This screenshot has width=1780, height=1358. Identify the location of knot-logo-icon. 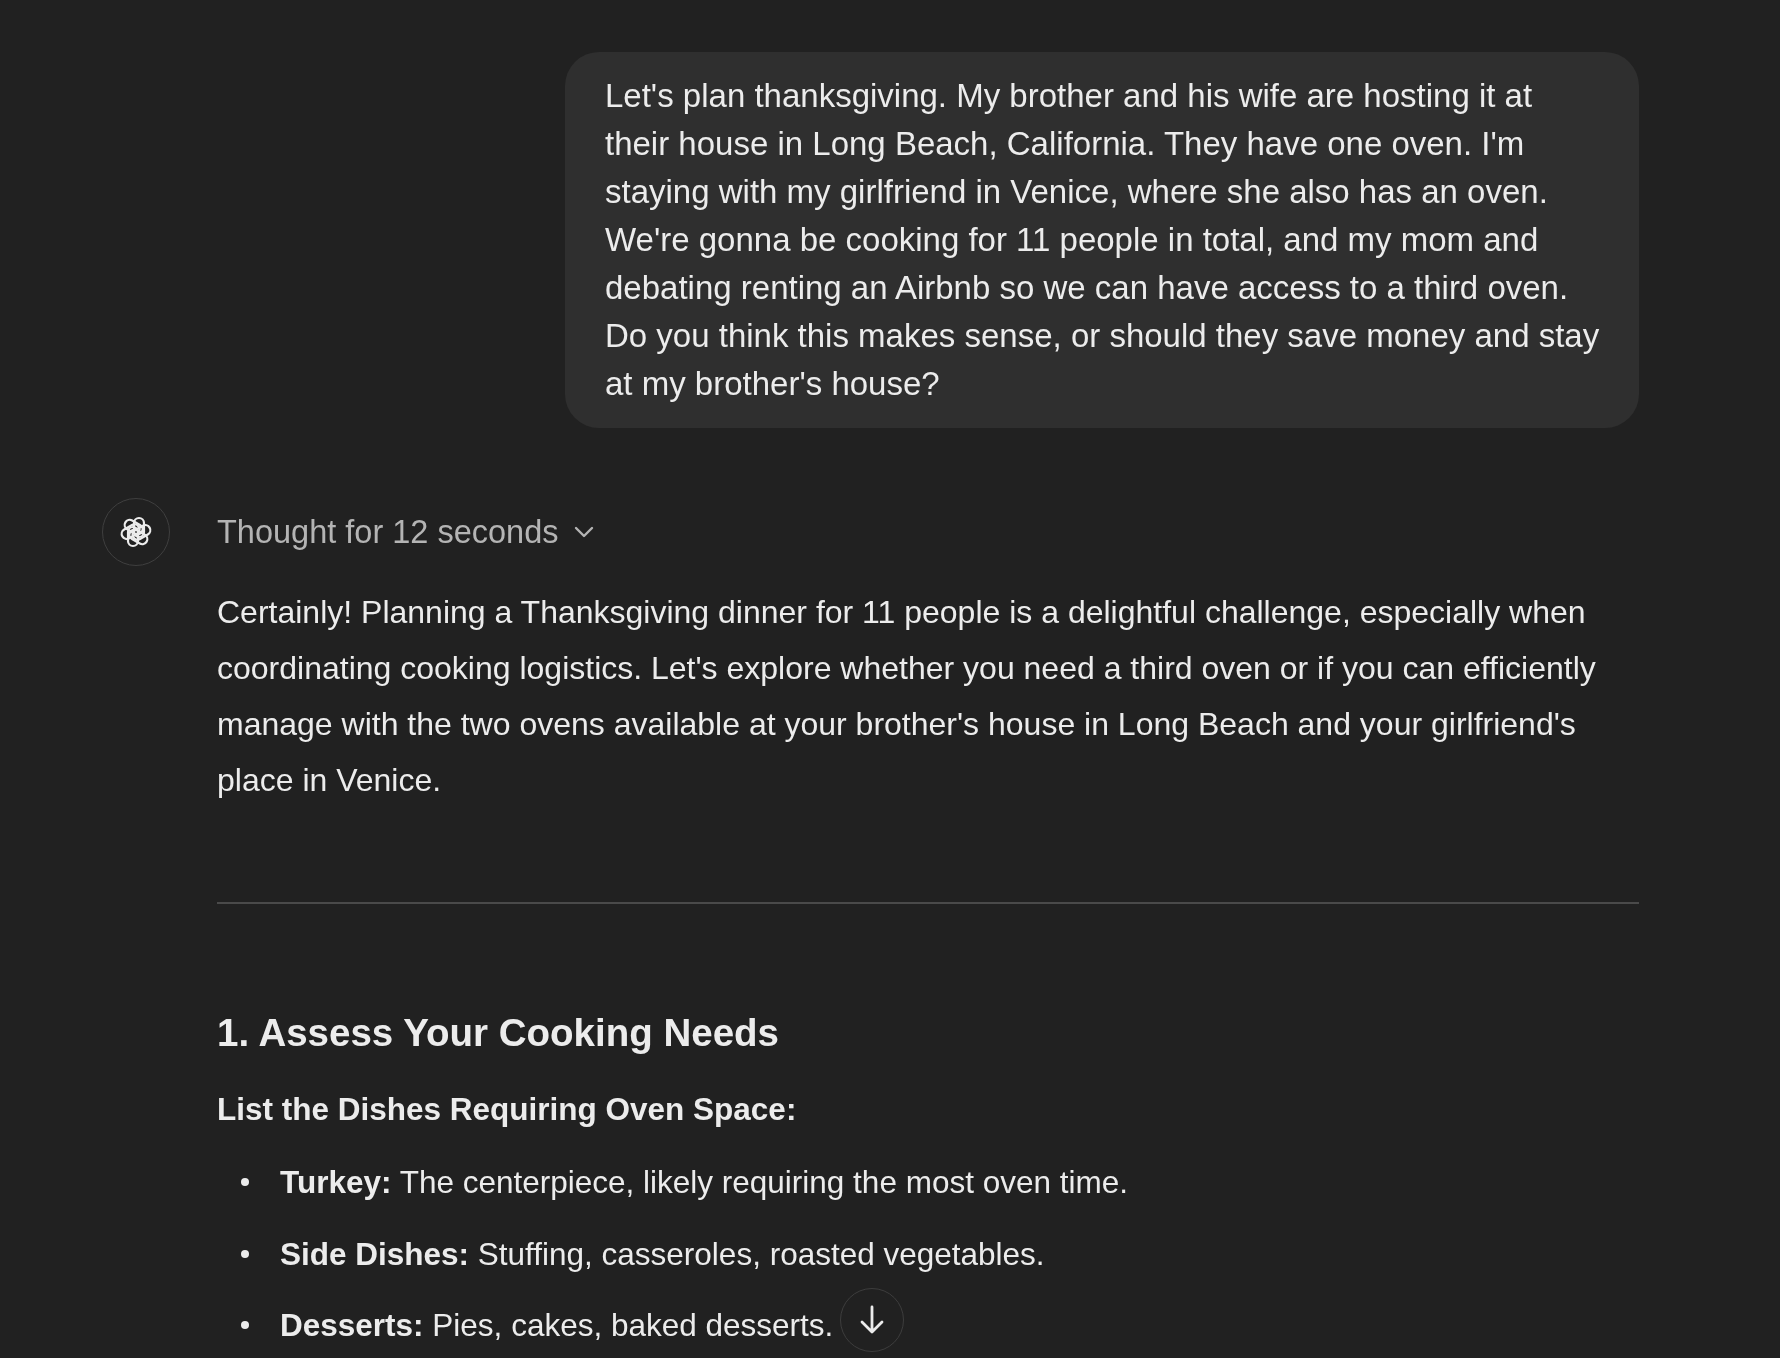
(136, 532).